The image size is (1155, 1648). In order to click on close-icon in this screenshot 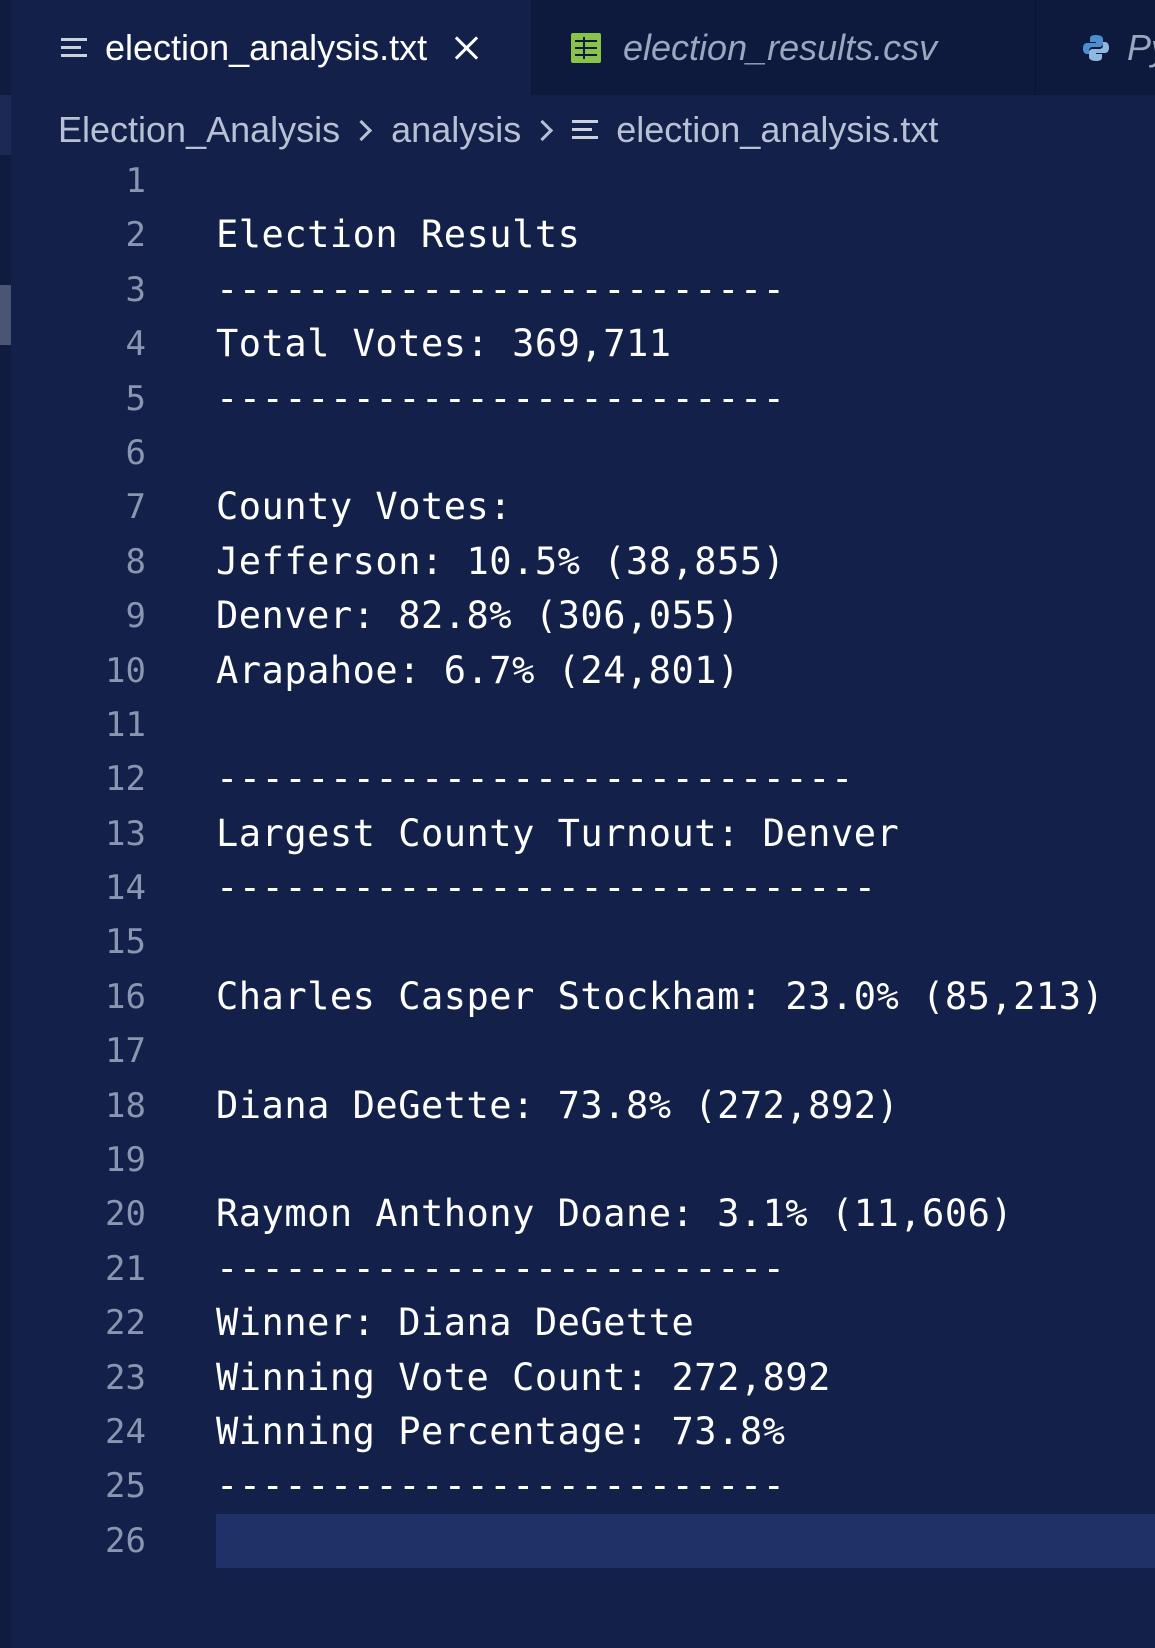, I will do `click(466, 48)`.